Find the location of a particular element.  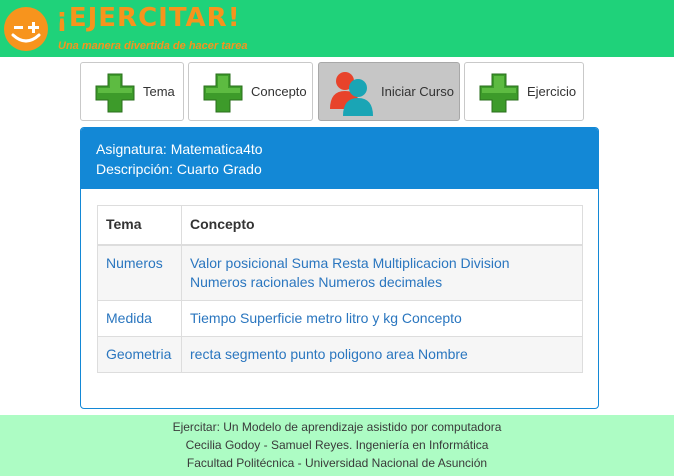

concepto-link: Numeros racionales Numeros decimales is located at coordinates (316, 282).